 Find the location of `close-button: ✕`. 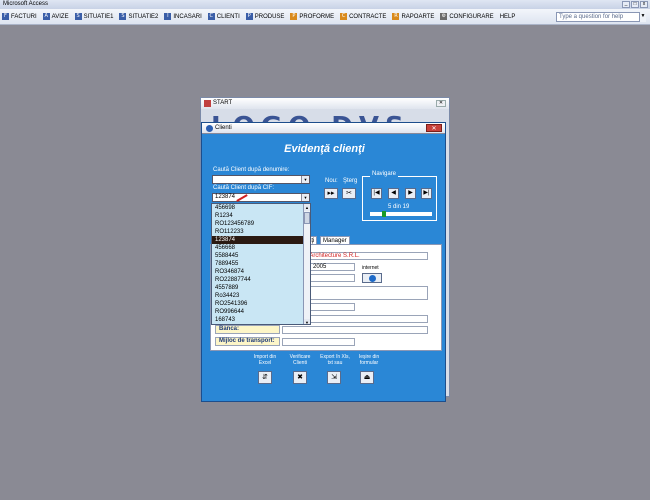

close-button: ✕ is located at coordinates (434, 128).